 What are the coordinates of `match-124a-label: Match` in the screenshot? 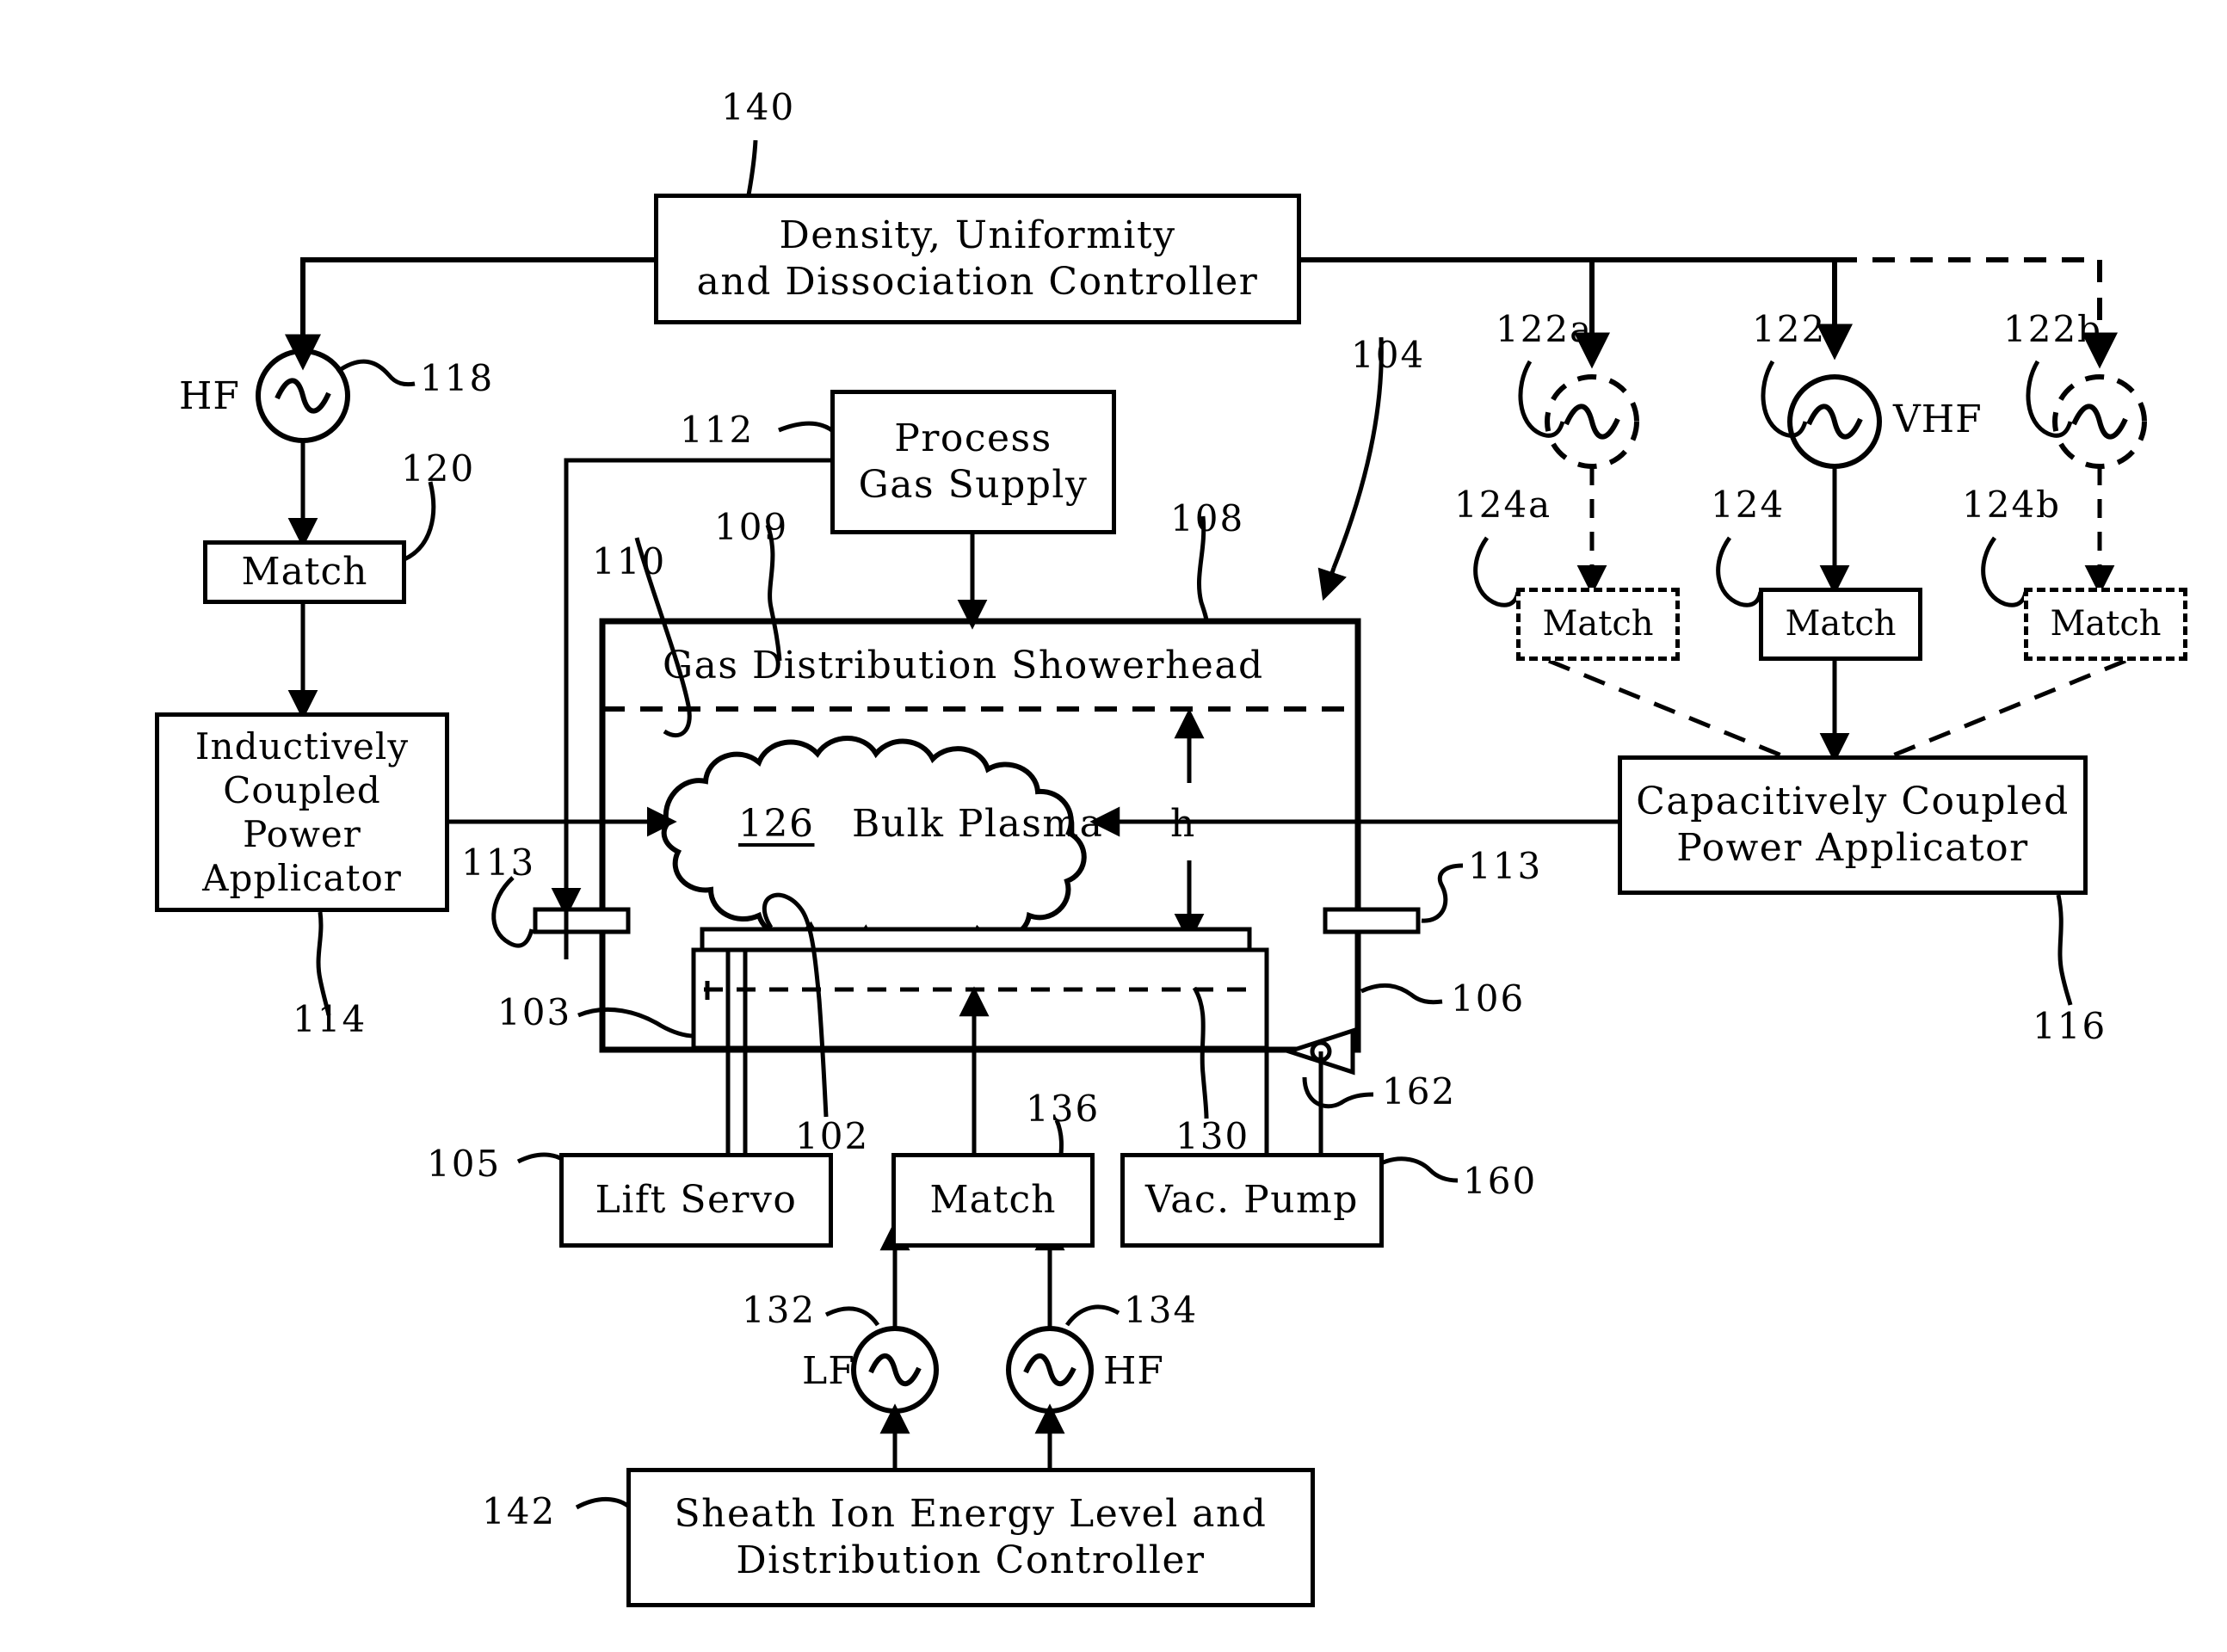 It's located at (1598, 624).